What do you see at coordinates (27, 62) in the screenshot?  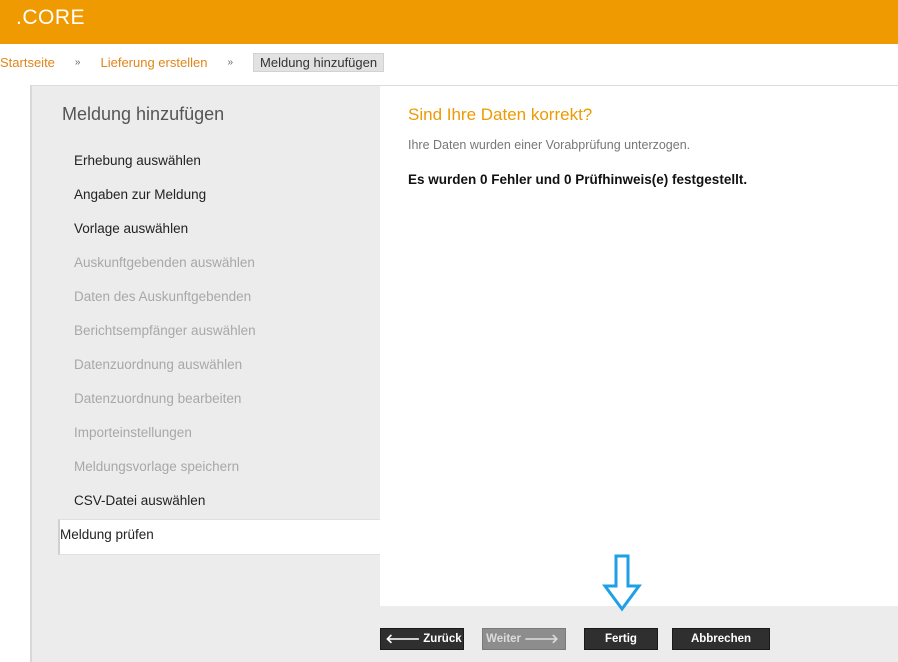 I see `breadcrumb-home-link: Startseite` at bounding box center [27, 62].